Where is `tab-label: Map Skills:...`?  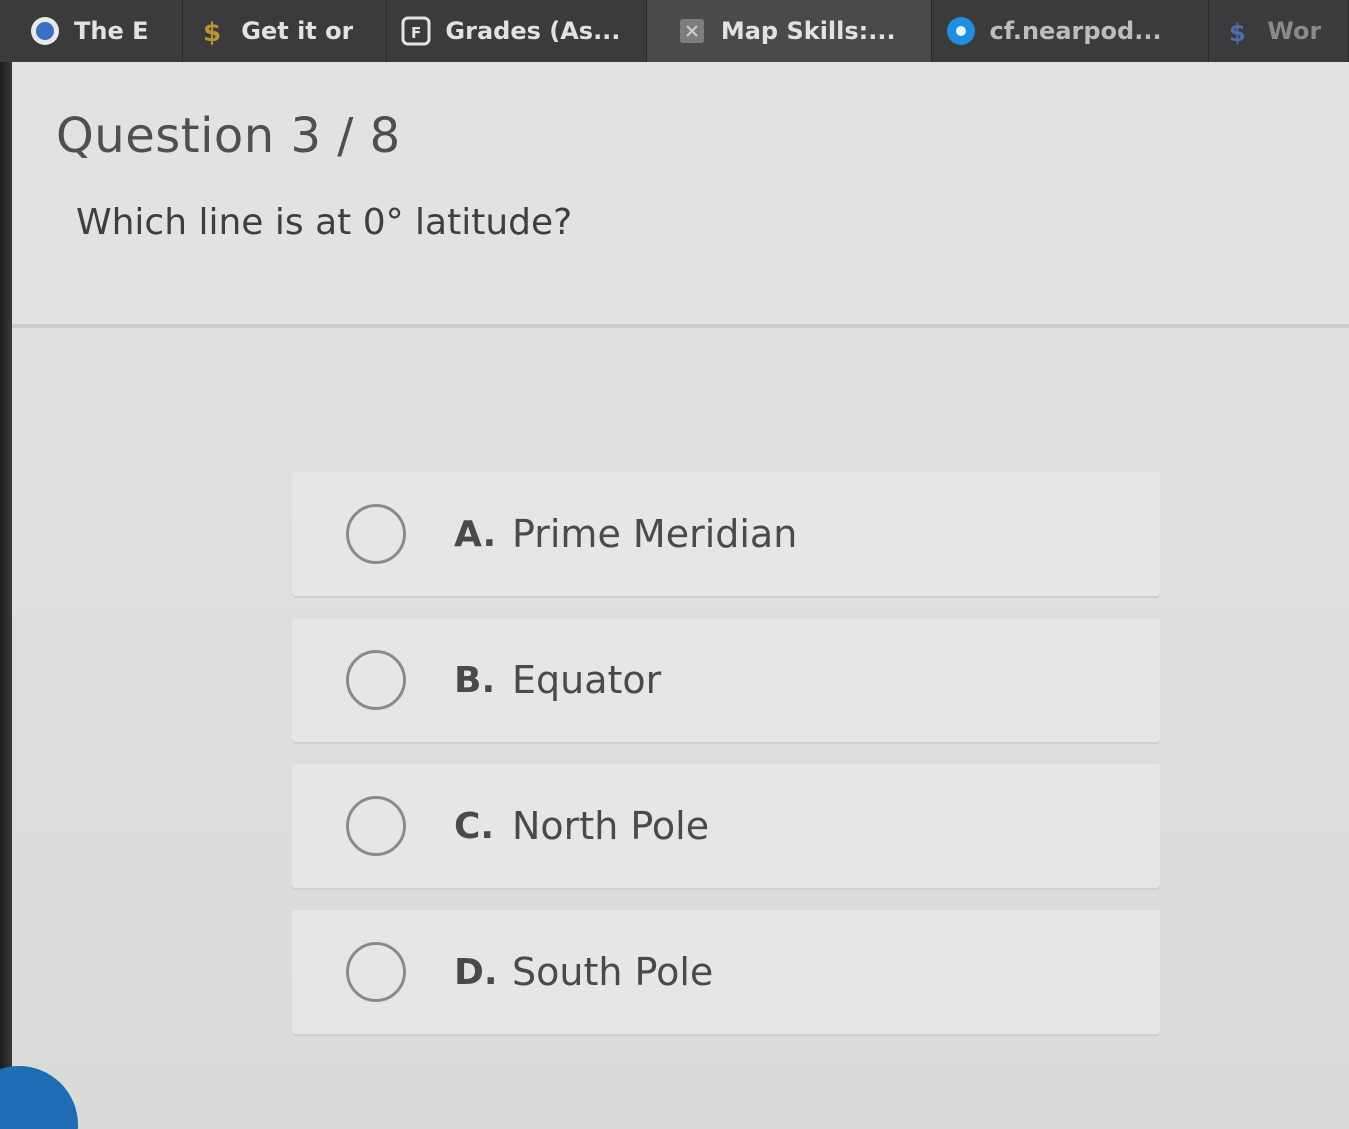
tab-label: Map Skills:... is located at coordinates (808, 31).